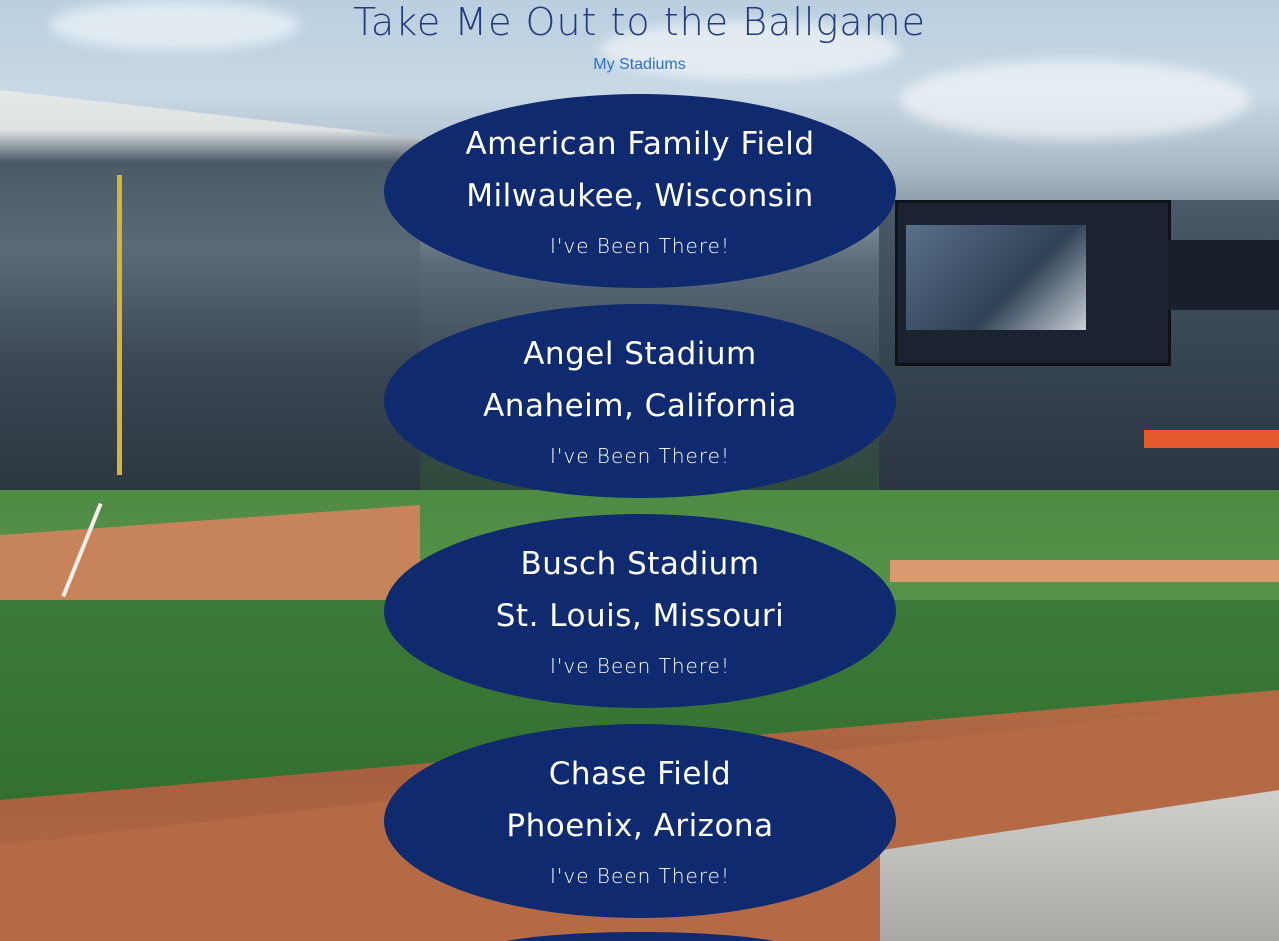  What do you see at coordinates (640, 826) in the screenshot?
I see `stadium-location: Phoenix, Arizona` at bounding box center [640, 826].